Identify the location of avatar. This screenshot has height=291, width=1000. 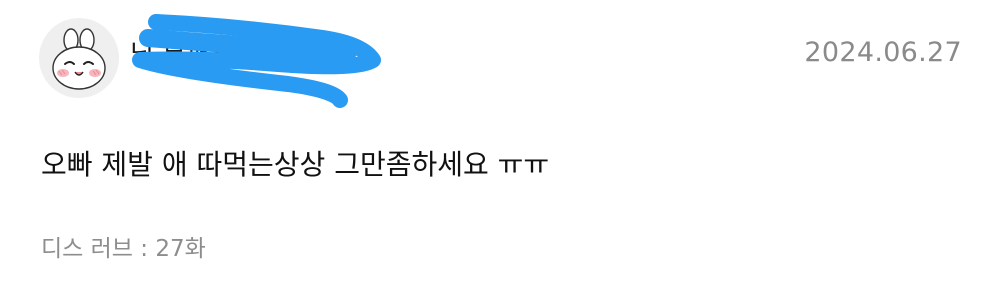
(79, 58).